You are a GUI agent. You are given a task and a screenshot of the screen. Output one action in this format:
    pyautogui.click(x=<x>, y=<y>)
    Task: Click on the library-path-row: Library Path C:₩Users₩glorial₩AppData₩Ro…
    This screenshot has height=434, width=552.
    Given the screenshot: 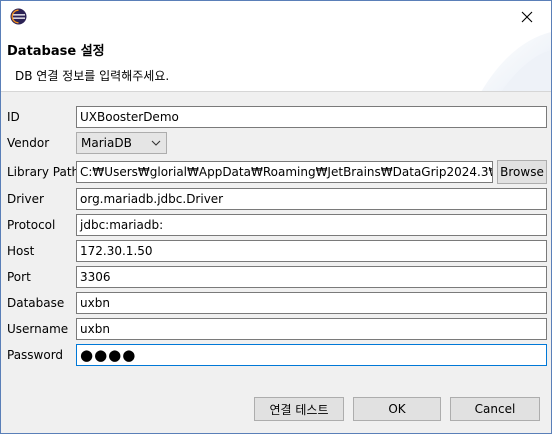 What is the action you would take?
    pyautogui.click(x=276, y=172)
    